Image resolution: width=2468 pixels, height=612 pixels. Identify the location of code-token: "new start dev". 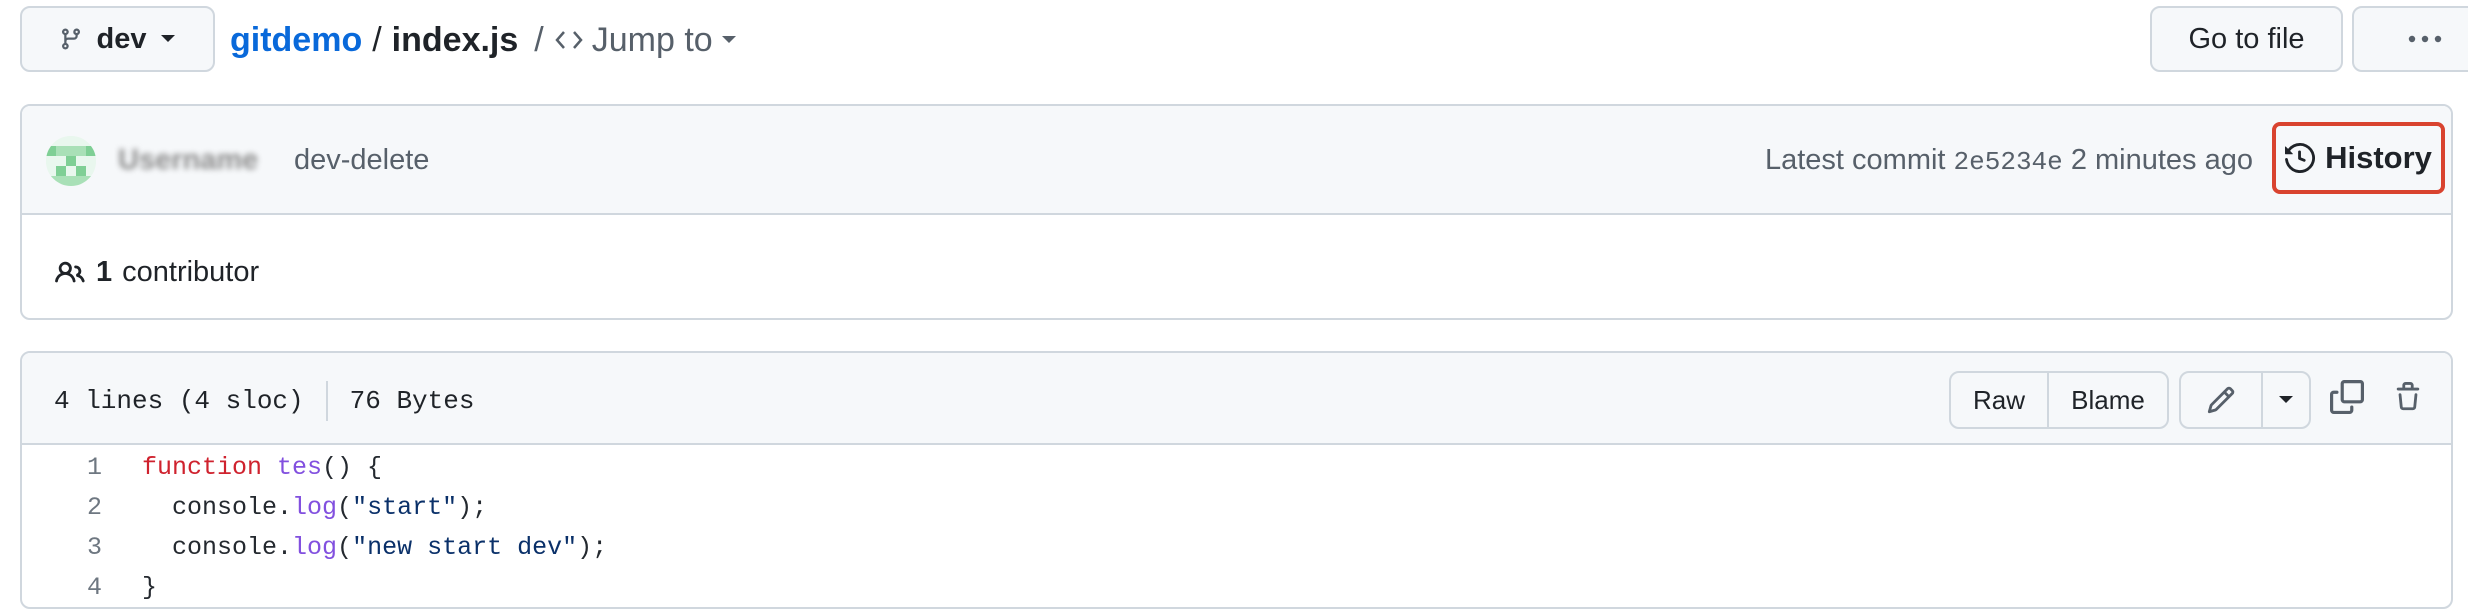
(465, 547).